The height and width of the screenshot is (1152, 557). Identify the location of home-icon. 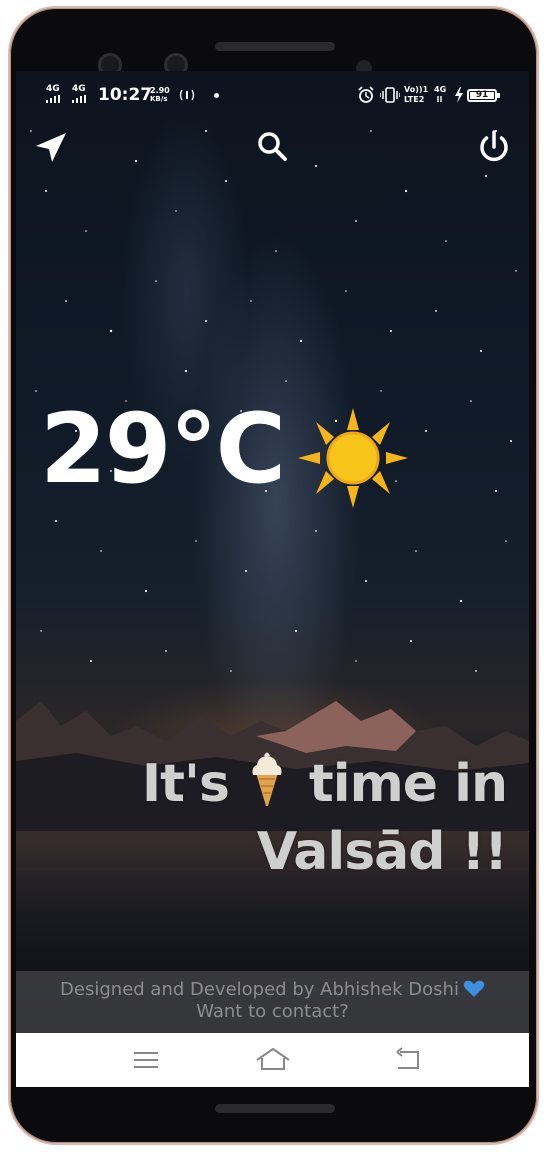
(273, 1060).